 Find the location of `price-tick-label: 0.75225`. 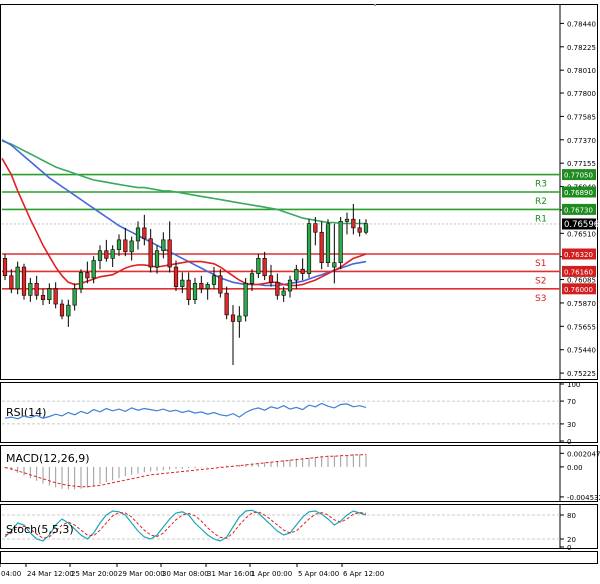

price-tick-label: 0.75225 is located at coordinates (581, 374).